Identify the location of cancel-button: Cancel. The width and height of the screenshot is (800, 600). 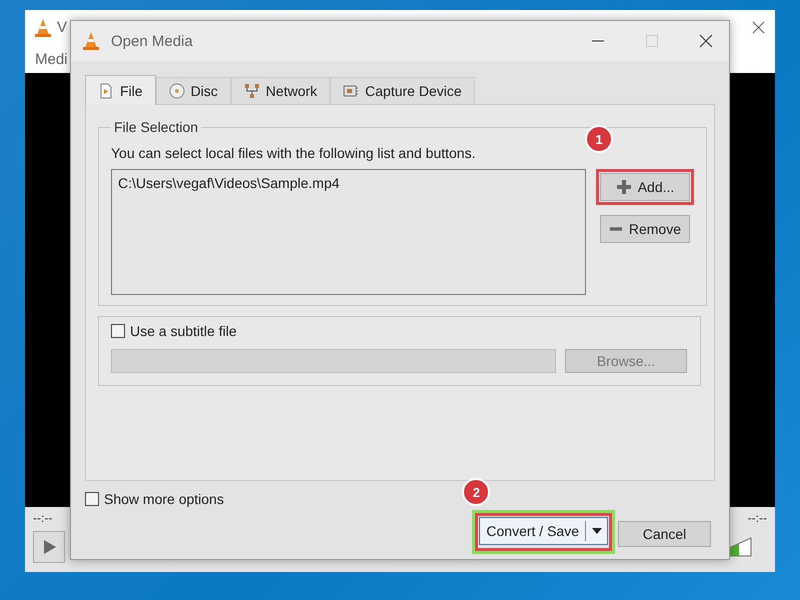
(664, 534).